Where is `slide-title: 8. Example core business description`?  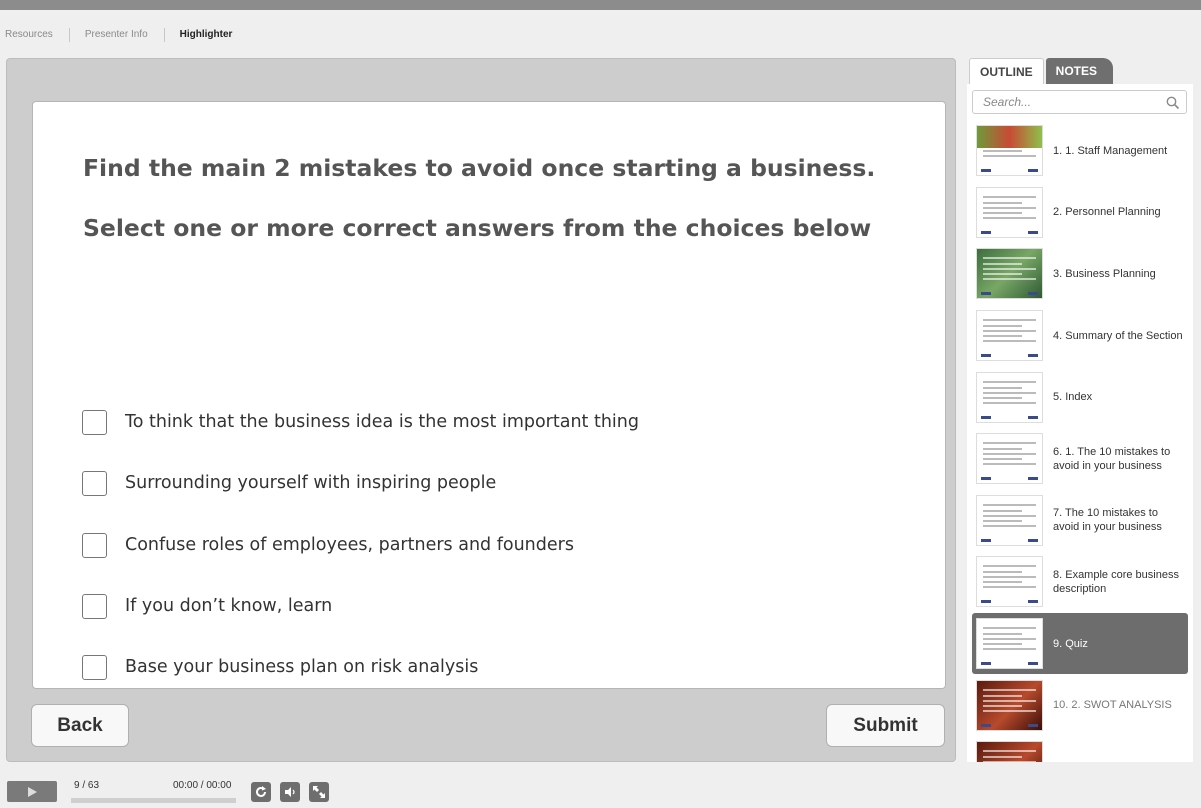 slide-title: 8. Example core business description is located at coordinates (1116, 581).